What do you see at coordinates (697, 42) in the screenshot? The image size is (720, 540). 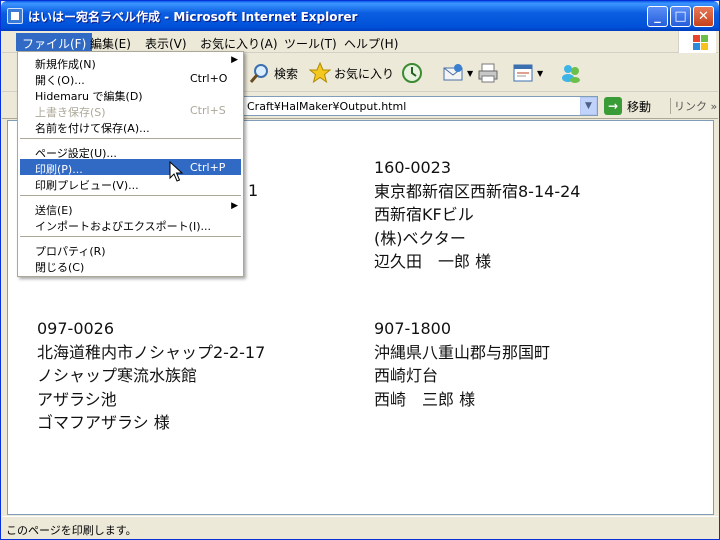 I see `windows-logo-icon` at bounding box center [697, 42].